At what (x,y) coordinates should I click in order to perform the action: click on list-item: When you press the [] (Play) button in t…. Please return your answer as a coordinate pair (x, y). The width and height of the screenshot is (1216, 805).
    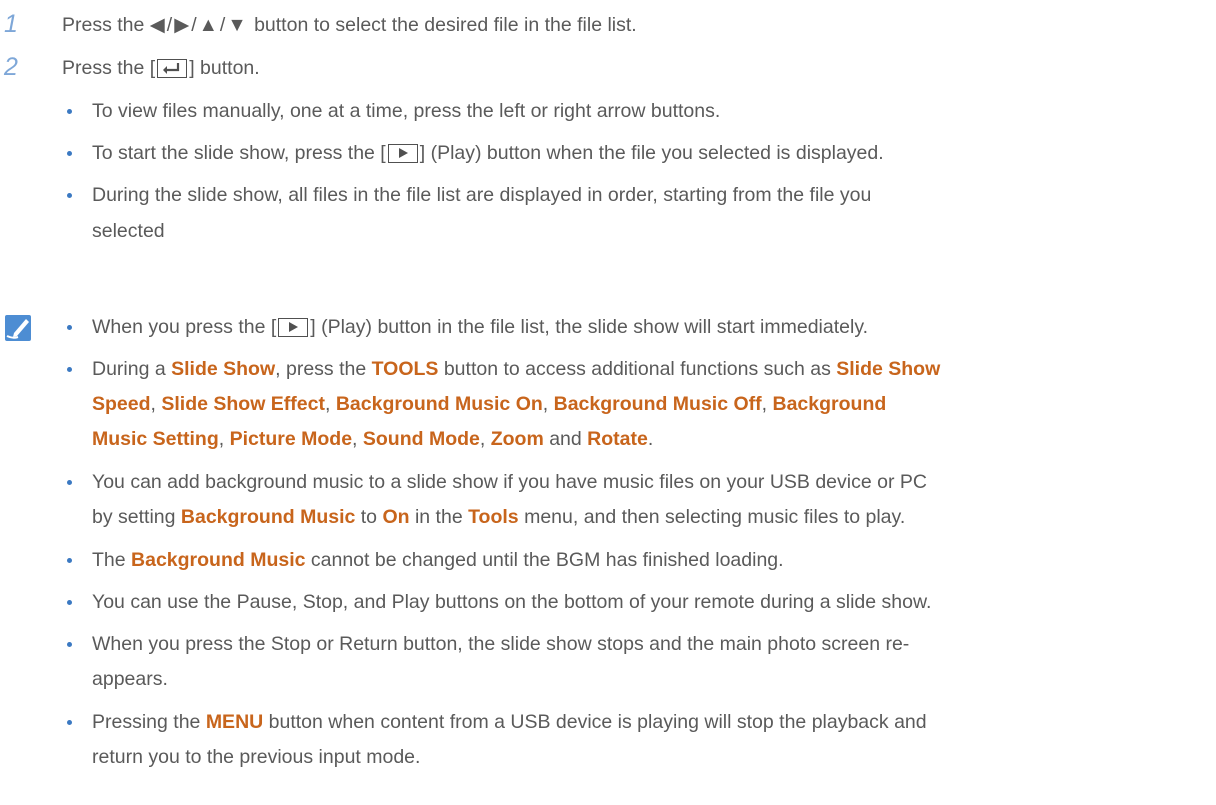
    Looking at the image, I should click on (480, 327).